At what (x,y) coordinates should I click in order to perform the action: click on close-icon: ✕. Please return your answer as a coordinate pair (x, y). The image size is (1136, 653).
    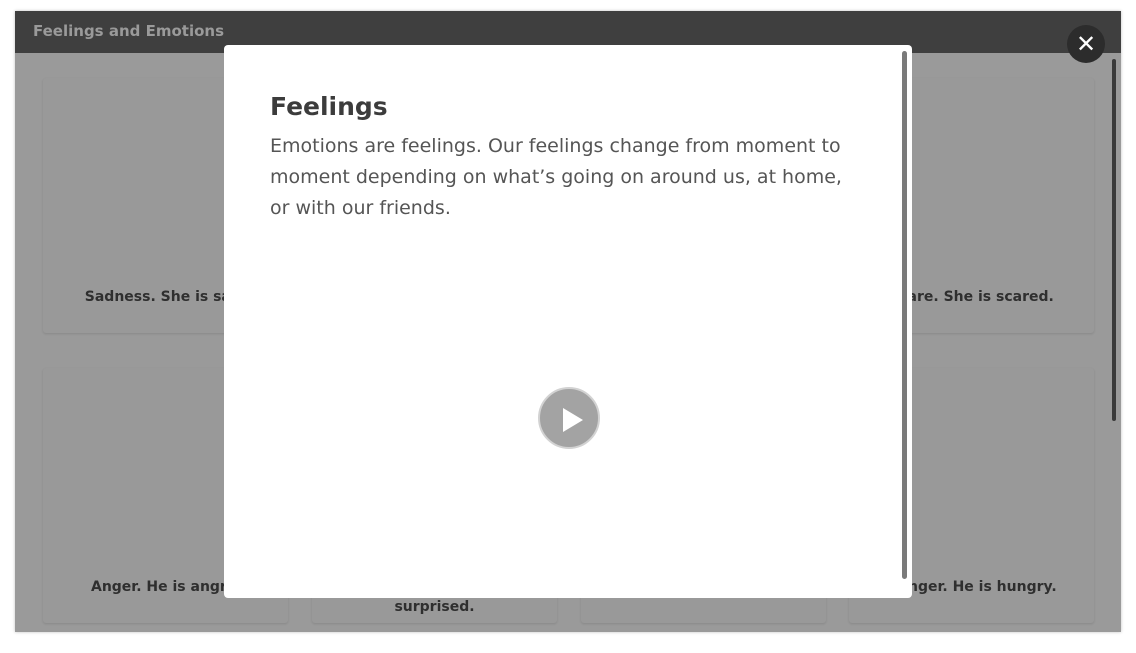
    Looking at the image, I should click on (1086, 44).